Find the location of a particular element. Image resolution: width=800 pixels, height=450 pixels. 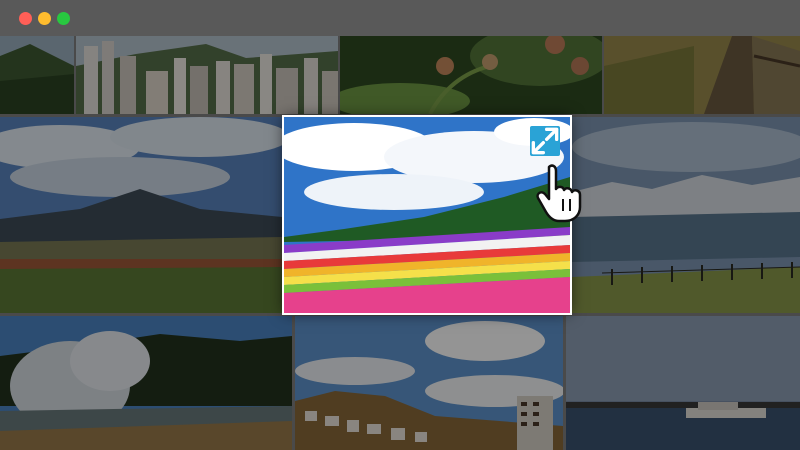

photo-tile-coastal-town is located at coordinates (429, 383).